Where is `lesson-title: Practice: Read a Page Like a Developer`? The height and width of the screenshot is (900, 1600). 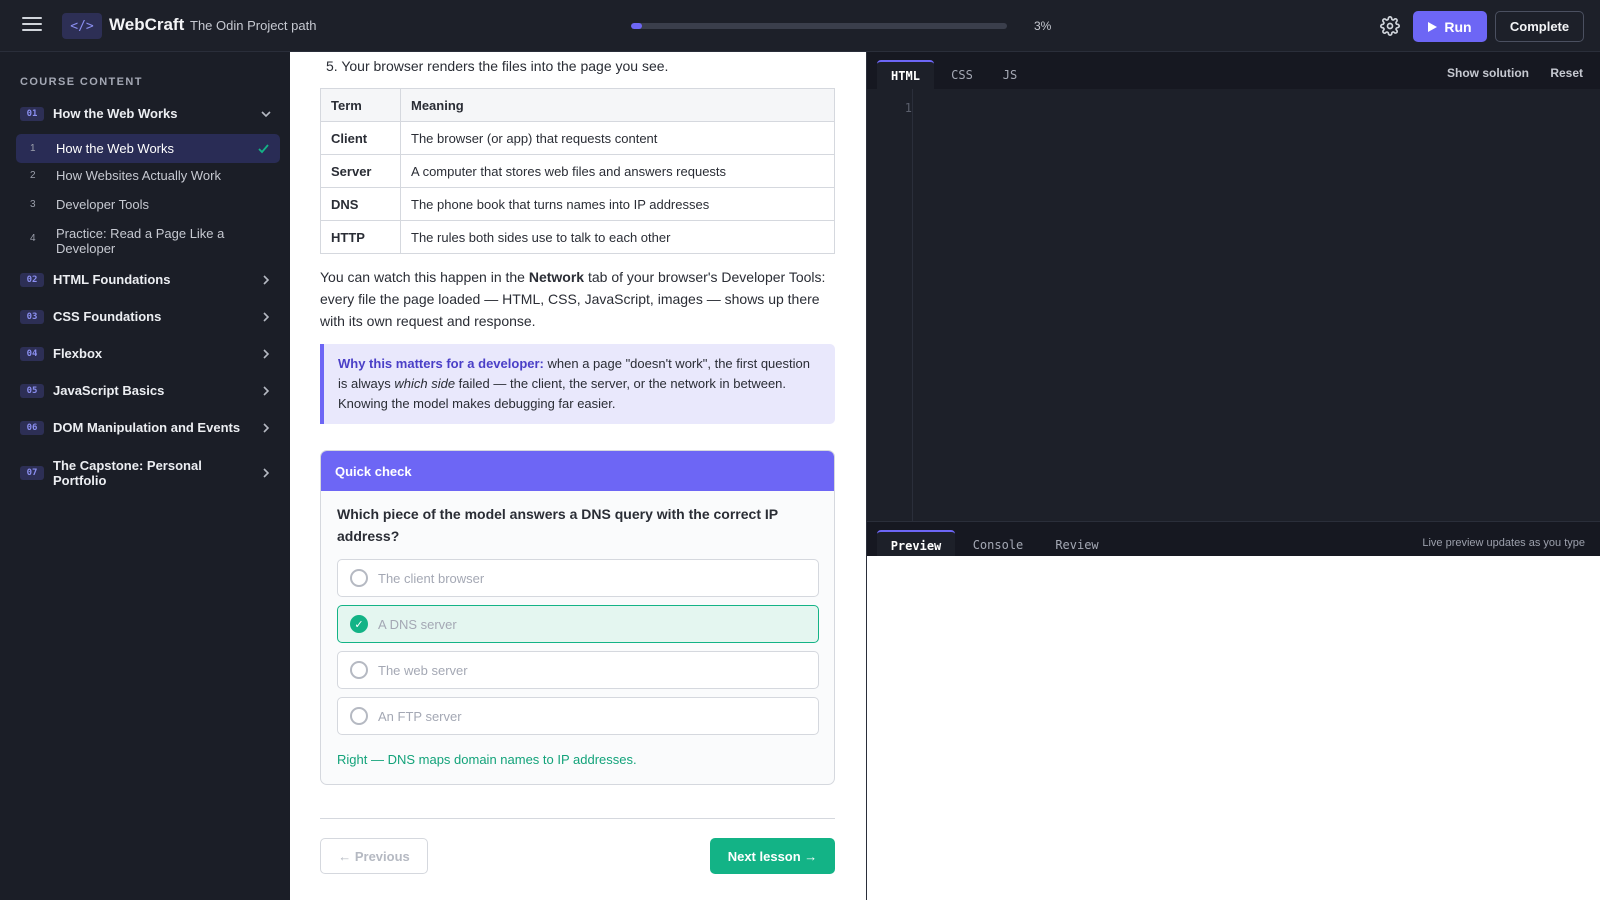
lesson-title: Practice: Read a Page Like a Developer is located at coordinates (140, 241).